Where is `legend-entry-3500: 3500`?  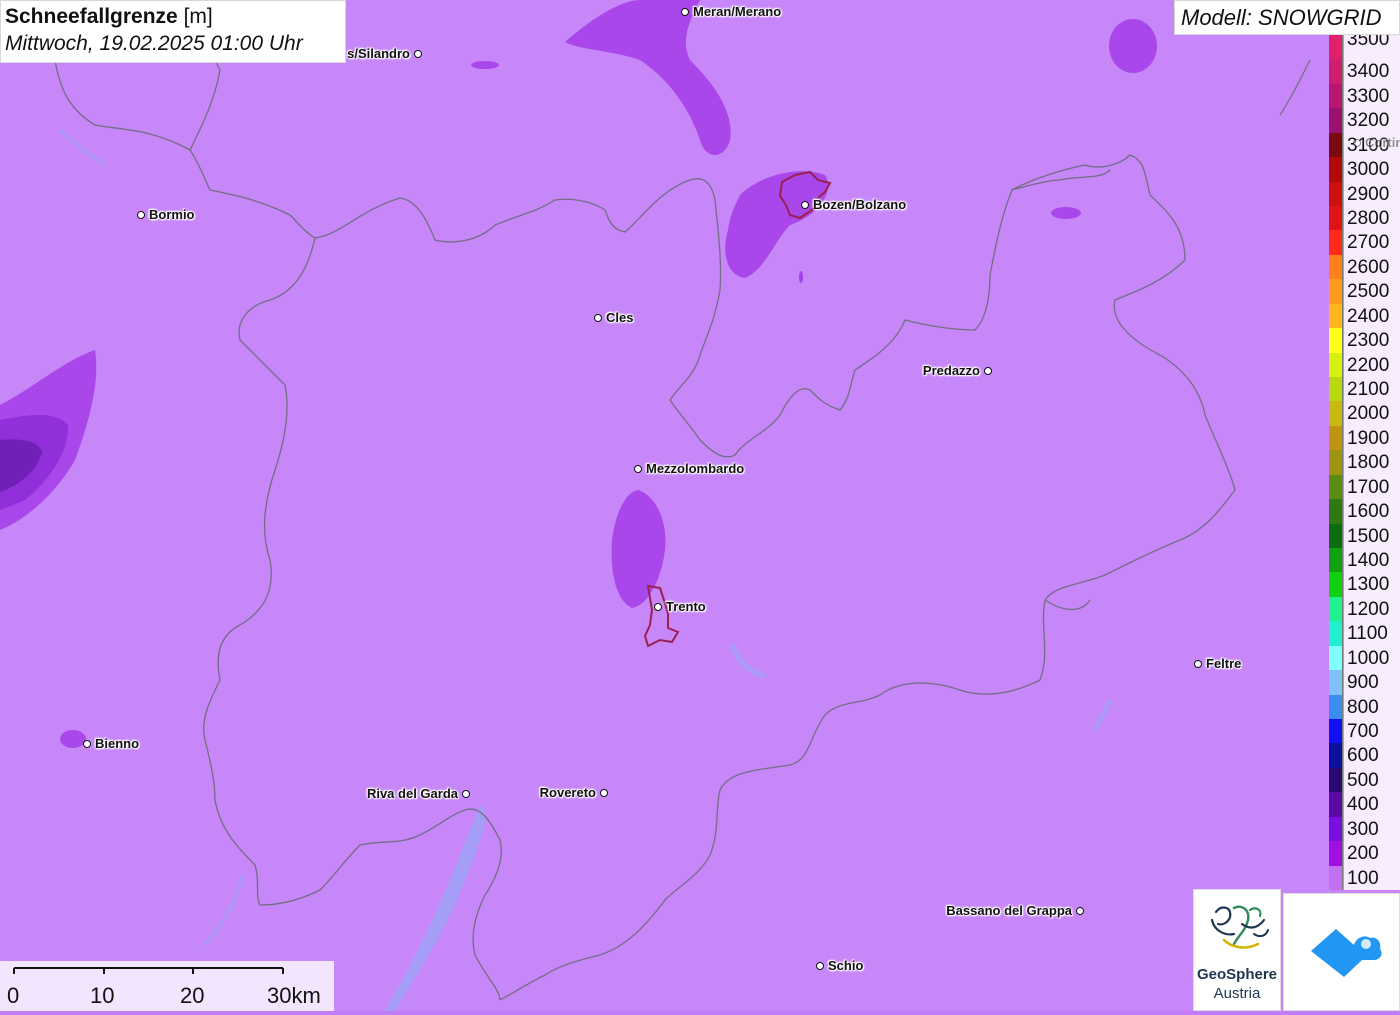
legend-entry-3500: 3500 is located at coordinates (1364, 47).